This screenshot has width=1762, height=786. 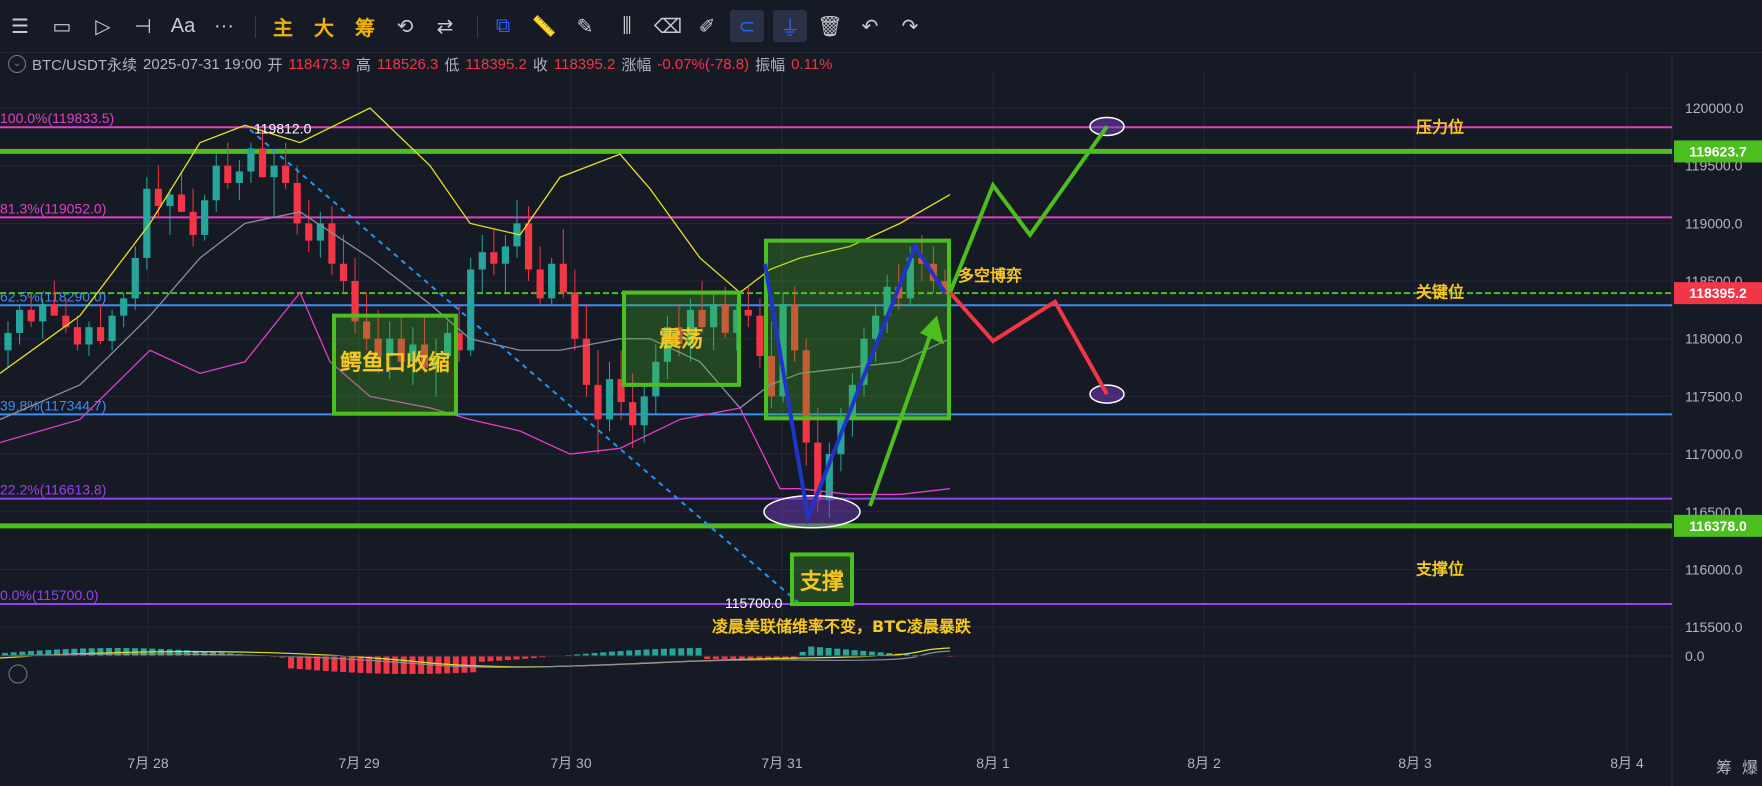 I want to click on cursor-icon: ▷, so click(x=103, y=26).